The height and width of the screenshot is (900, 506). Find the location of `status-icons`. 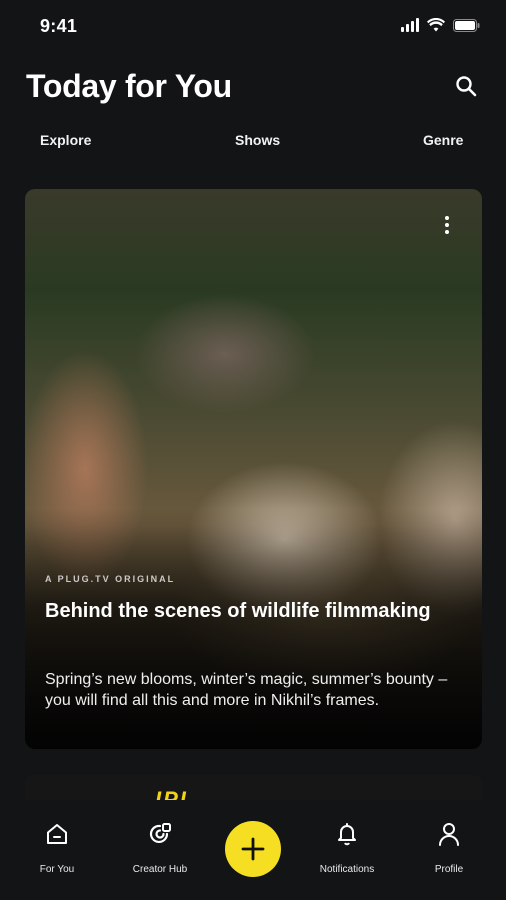

status-icons is located at coordinates (440, 25).